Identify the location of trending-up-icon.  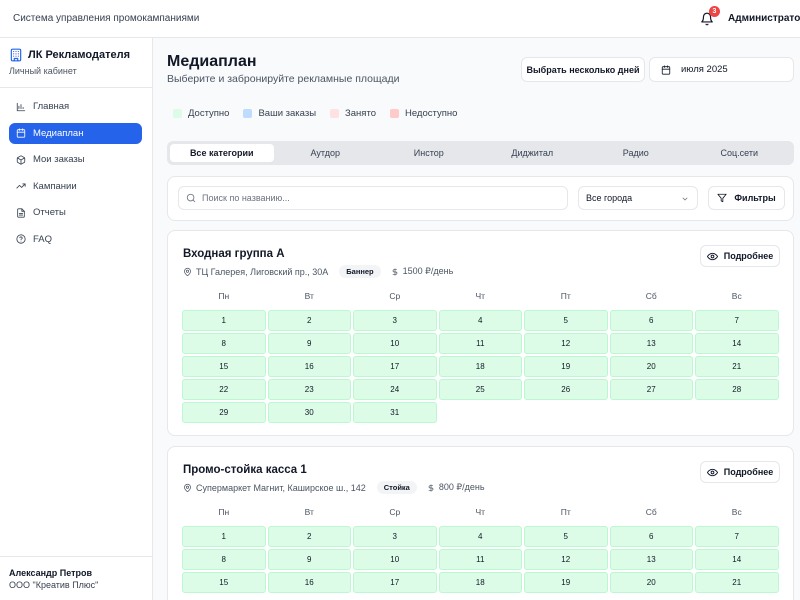
(21, 186).